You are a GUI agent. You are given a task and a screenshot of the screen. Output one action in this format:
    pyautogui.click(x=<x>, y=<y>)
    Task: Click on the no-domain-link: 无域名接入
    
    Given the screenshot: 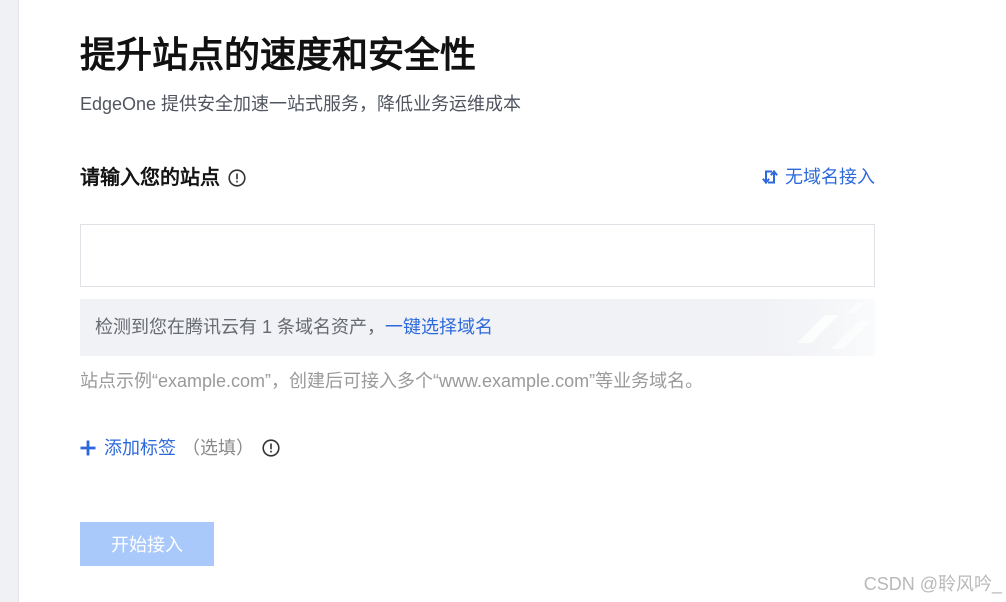 What is the action you would take?
    pyautogui.click(x=818, y=177)
    